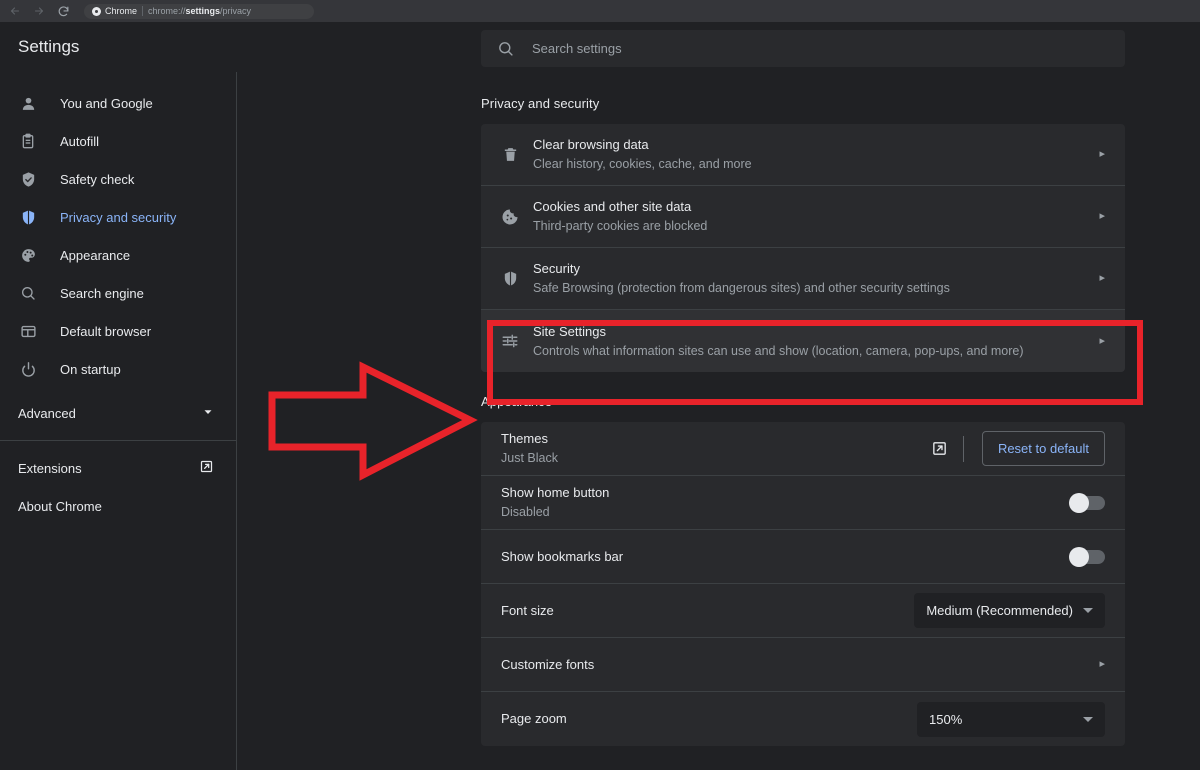 The width and height of the screenshot is (1200, 770). I want to click on row-title: Page zoom, so click(534, 718).